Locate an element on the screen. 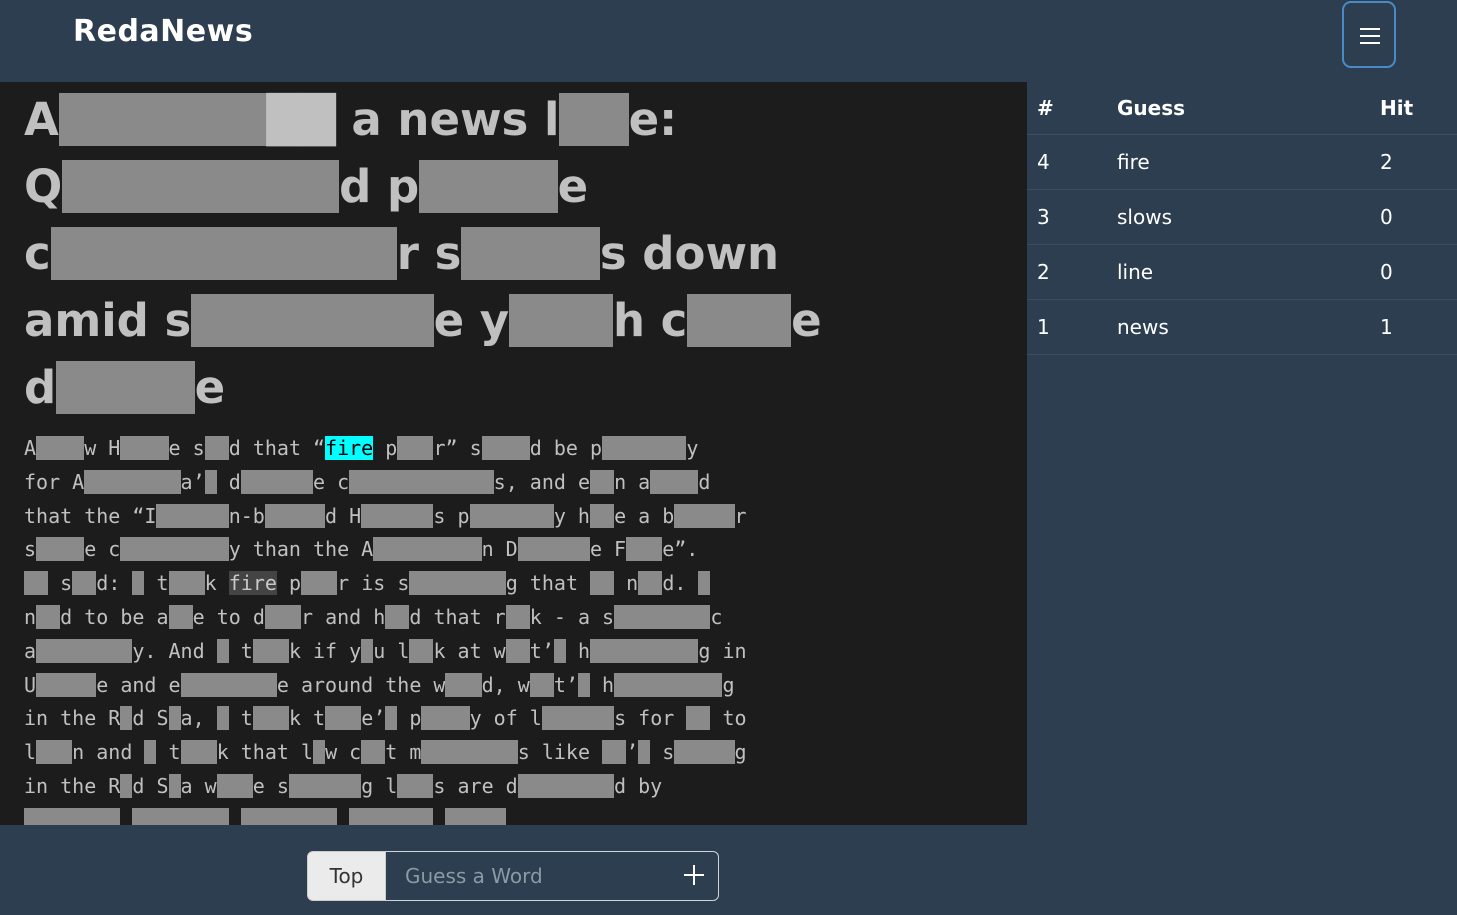 The width and height of the screenshot is (1457, 915). revealed-text: d that “ is located at coordinates (277, 448).